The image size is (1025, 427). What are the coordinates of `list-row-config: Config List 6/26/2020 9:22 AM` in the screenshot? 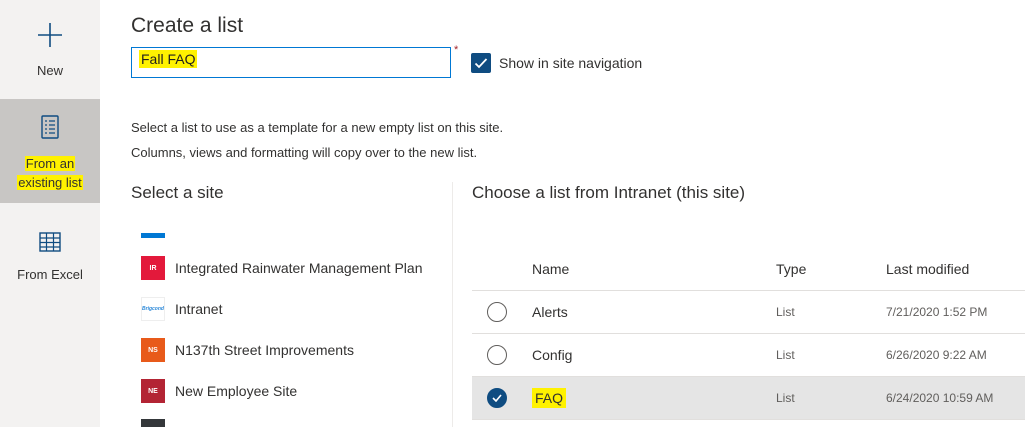 It's located at (748, 355).